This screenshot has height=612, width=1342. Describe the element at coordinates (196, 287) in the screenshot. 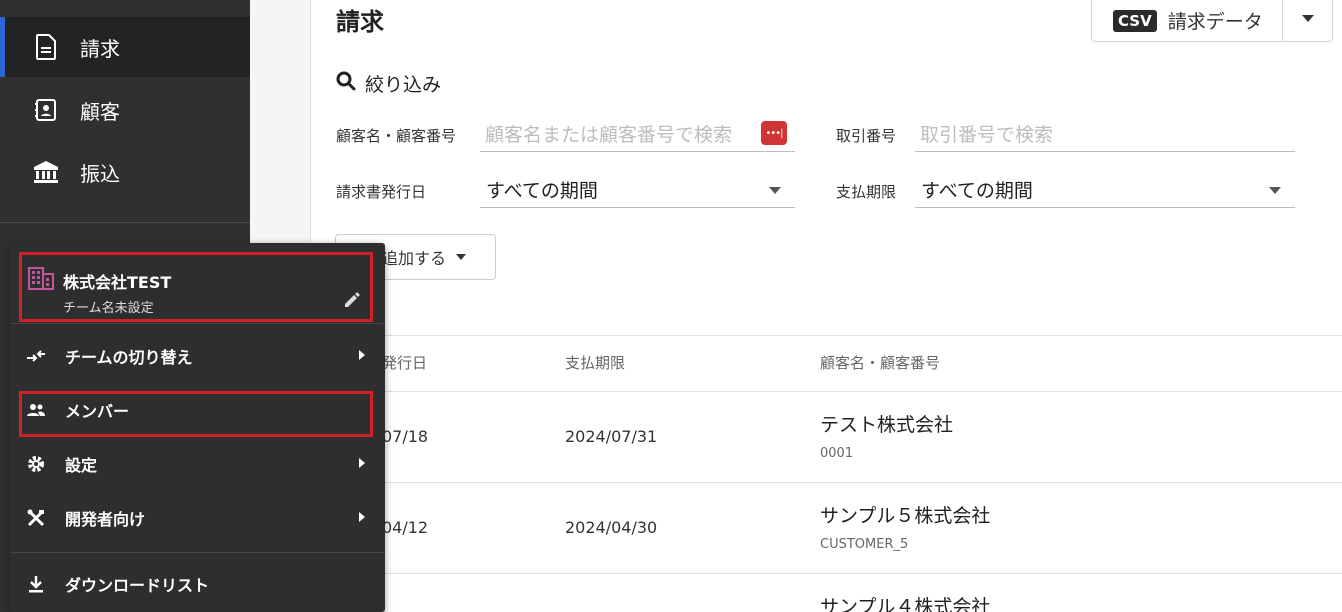

I see `current-team-card: 株式会社TEST チーム名未設定` at that location.